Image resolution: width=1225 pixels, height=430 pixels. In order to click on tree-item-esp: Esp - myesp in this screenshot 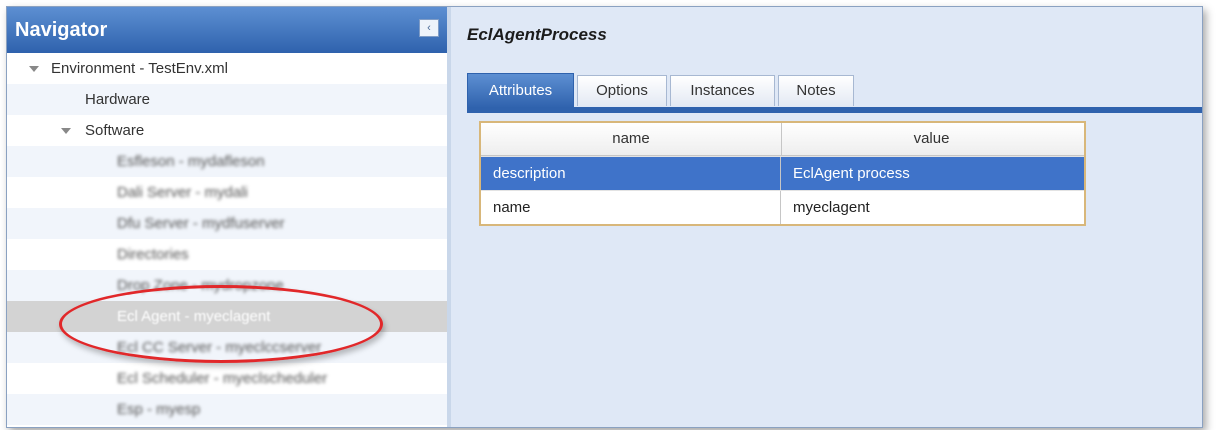, I will do `click(227, 409)`.